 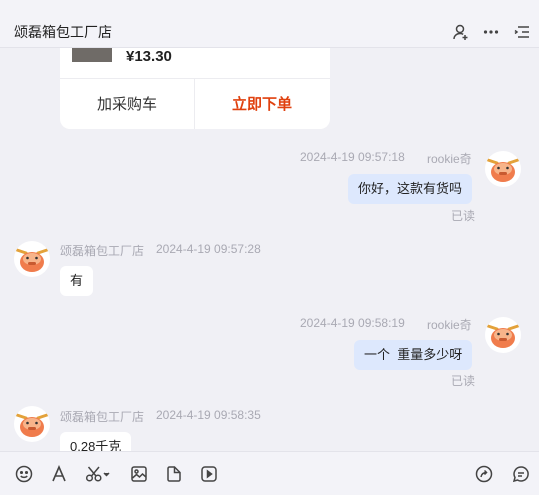 I want to click on file-icon, so click(x=174, y=474).